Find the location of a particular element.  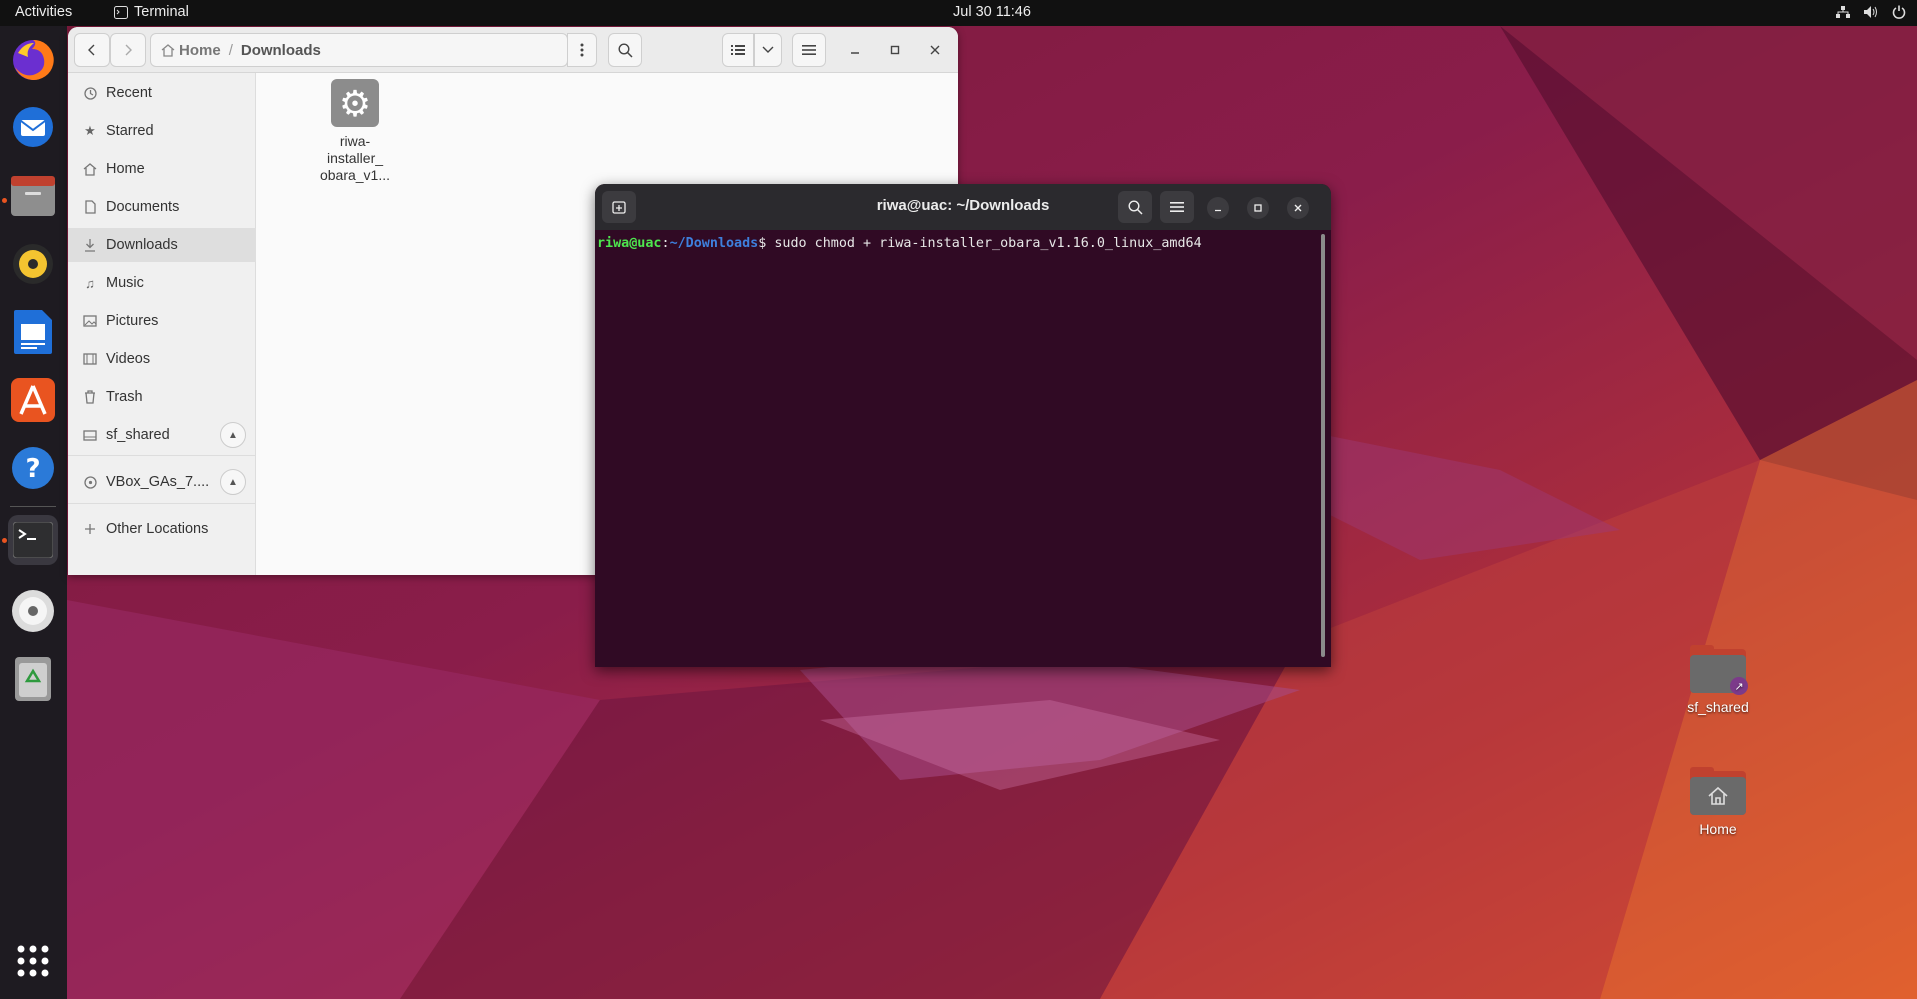

sidebar-item-trash: Trash is located at coordinates (162, 397).